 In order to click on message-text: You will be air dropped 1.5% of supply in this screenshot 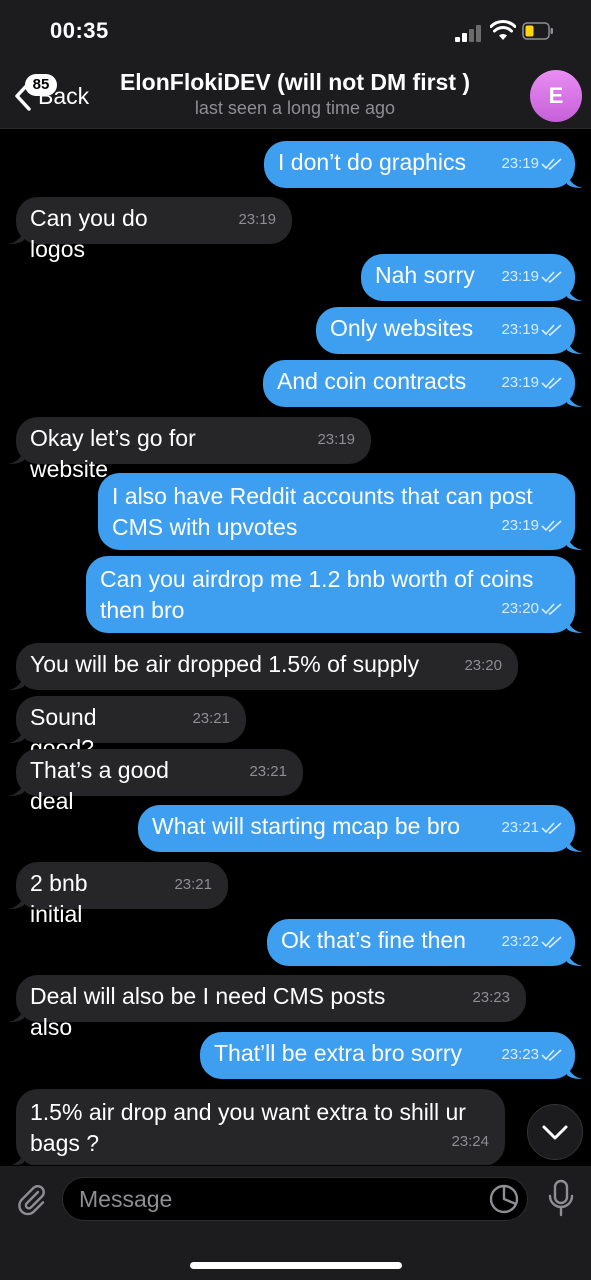, I will do `click(225, 664)`.